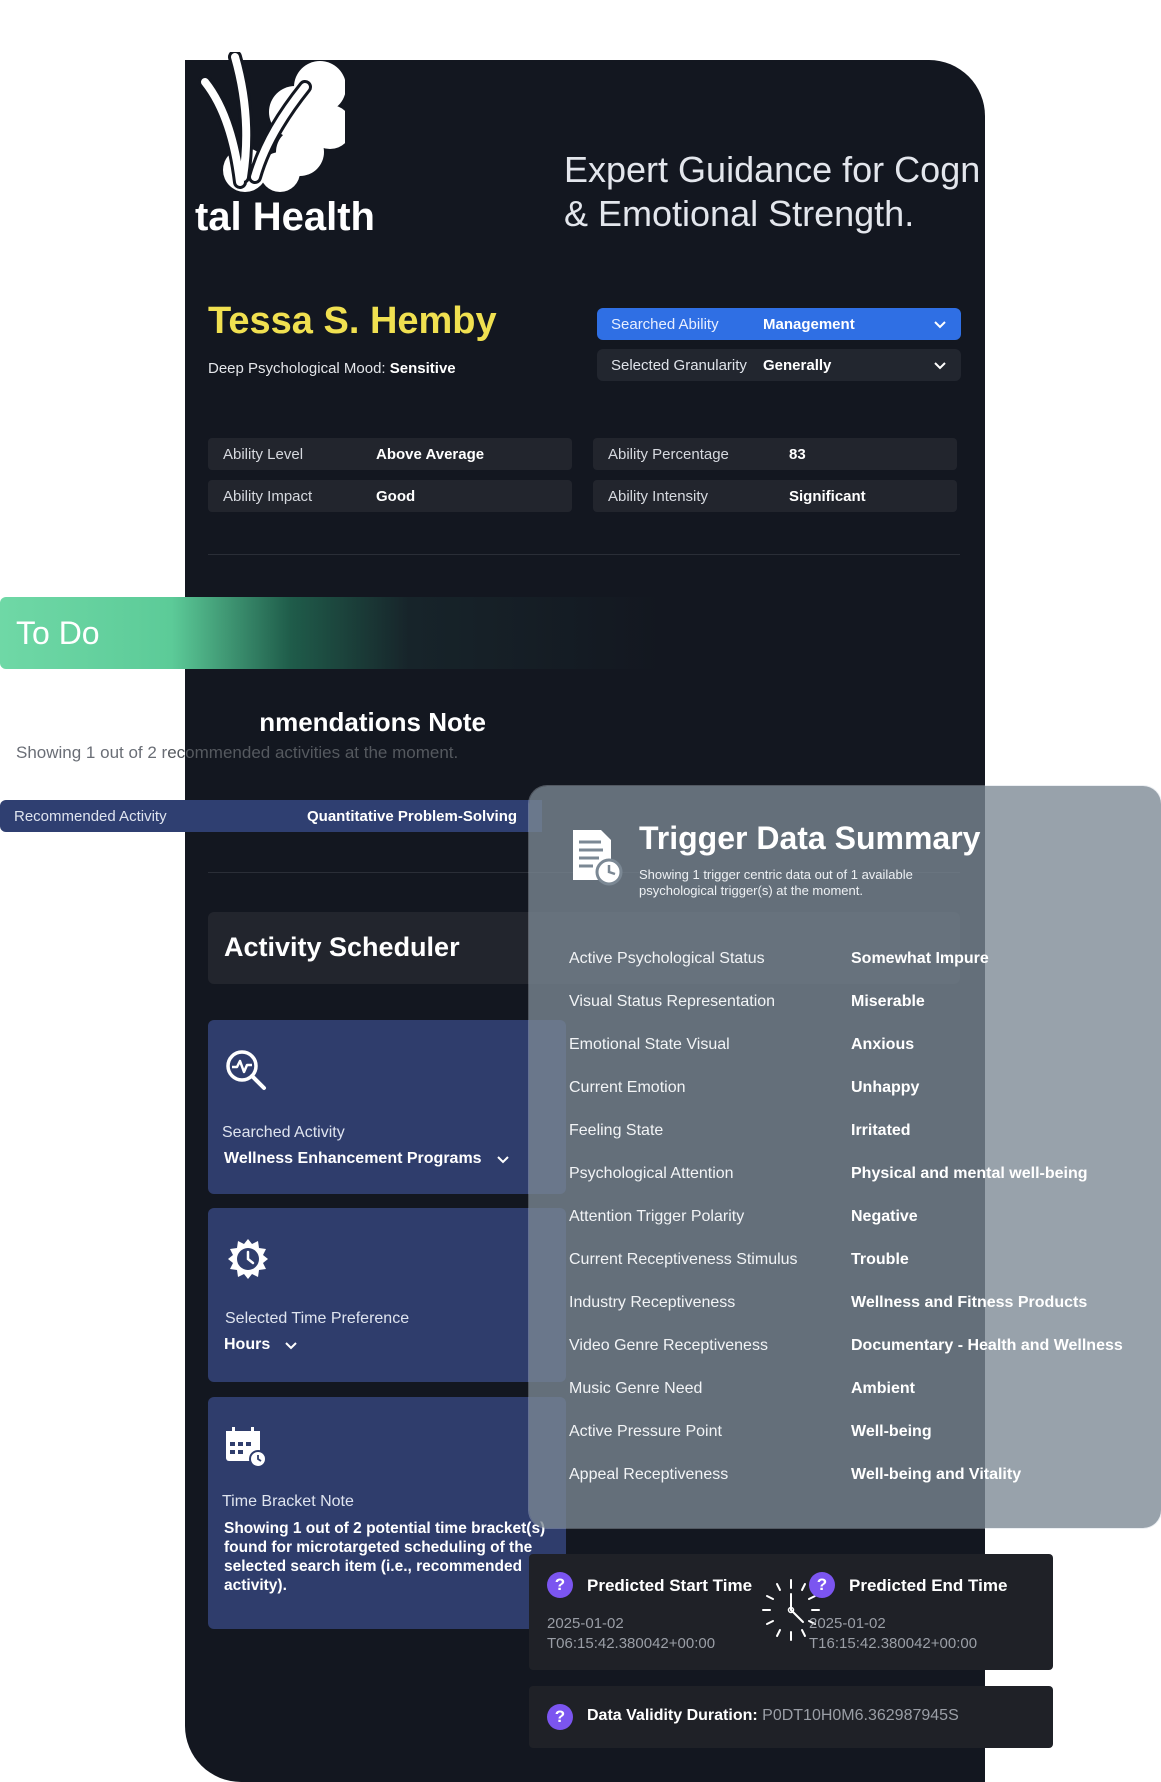 The height and width of the screenshot is (1782, 1161). Describe the element at coordinates (649, 1474) in the screenshot. I see `trigger-row-key: Appeal Receptiveness` at that location.